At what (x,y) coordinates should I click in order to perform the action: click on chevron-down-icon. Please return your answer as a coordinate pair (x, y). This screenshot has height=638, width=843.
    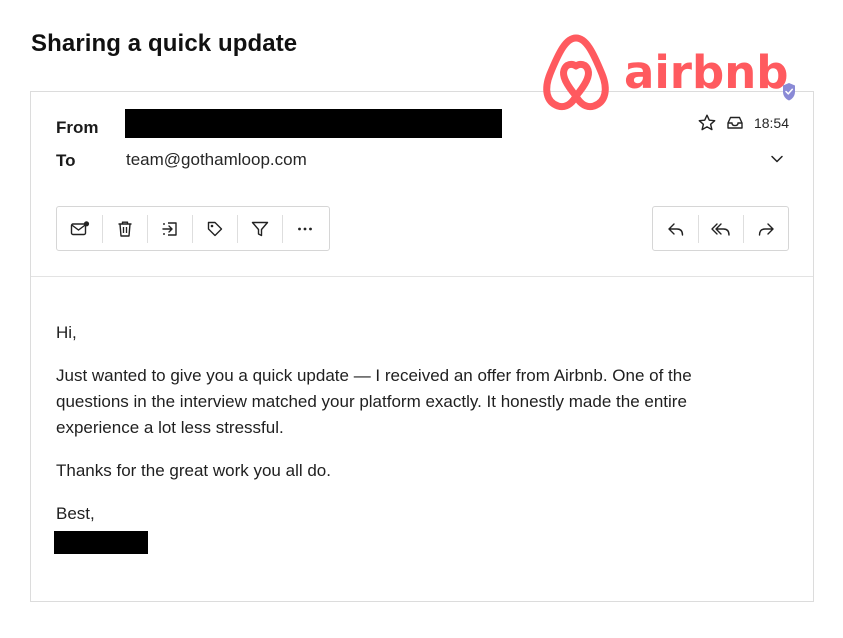
    Looking at the image, I should click on (777, 161).